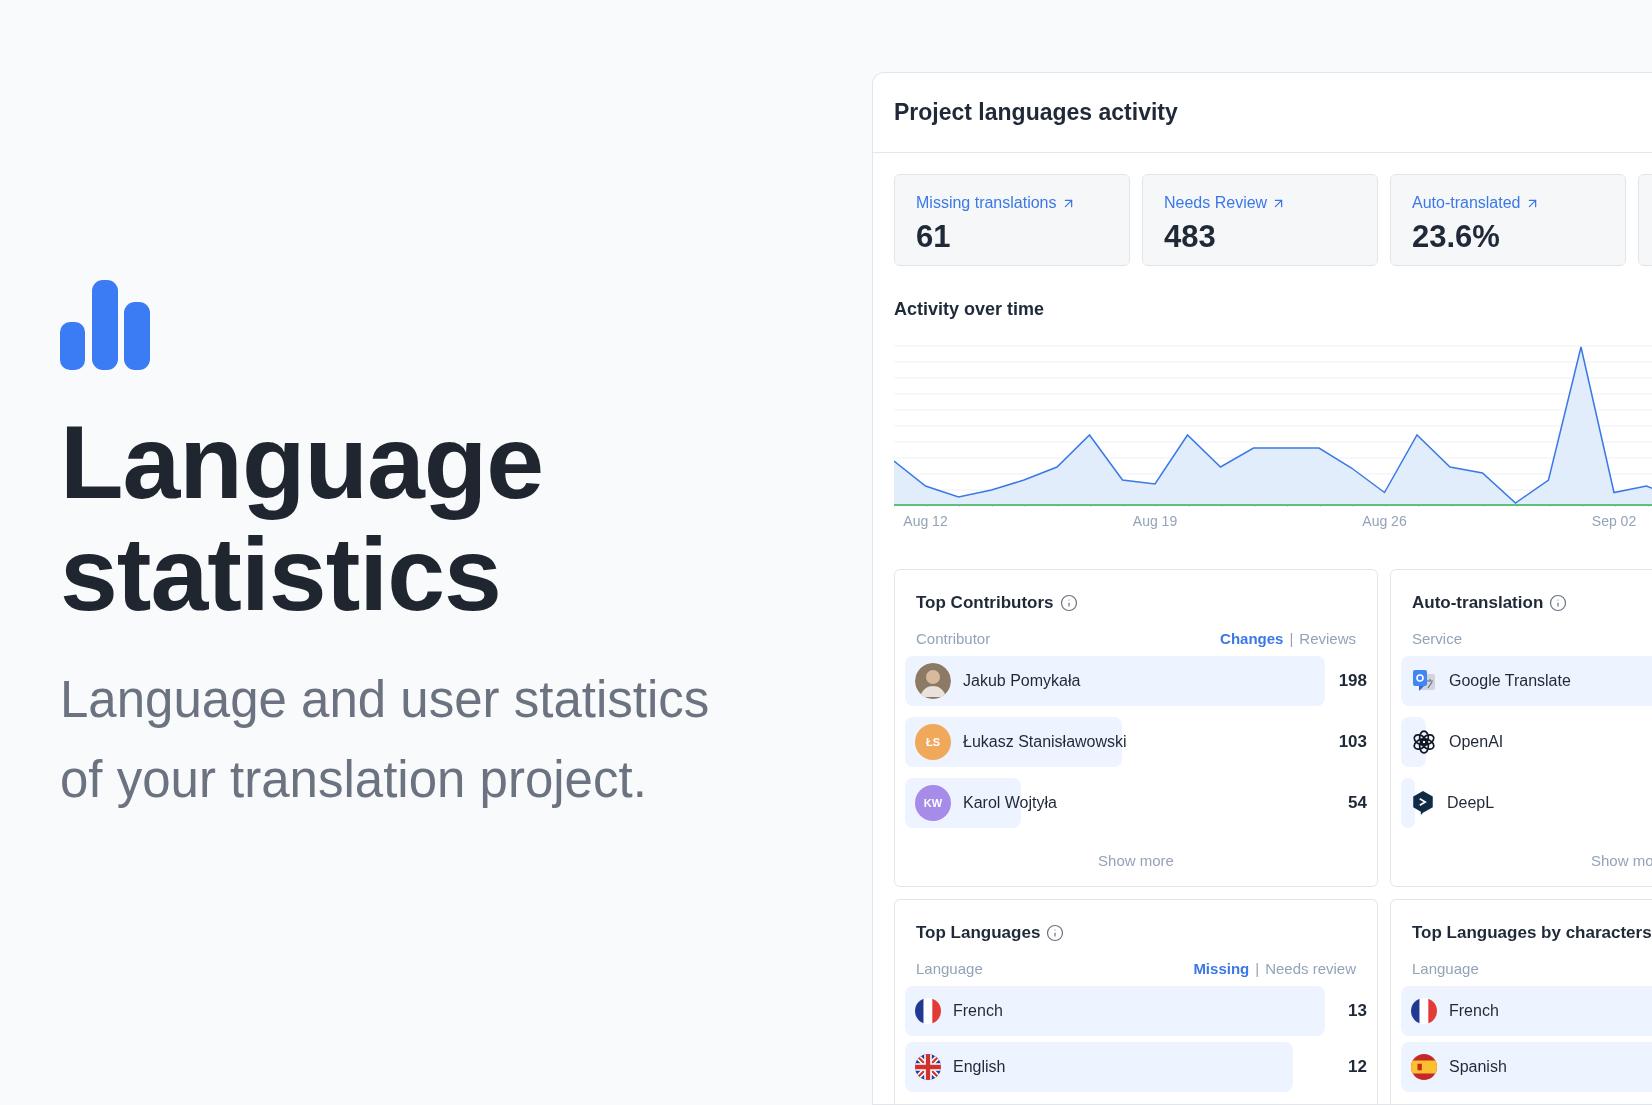 The height and width of the screenshot is (1105, 1652). I want to click on count: 54, so click(1357, 803).